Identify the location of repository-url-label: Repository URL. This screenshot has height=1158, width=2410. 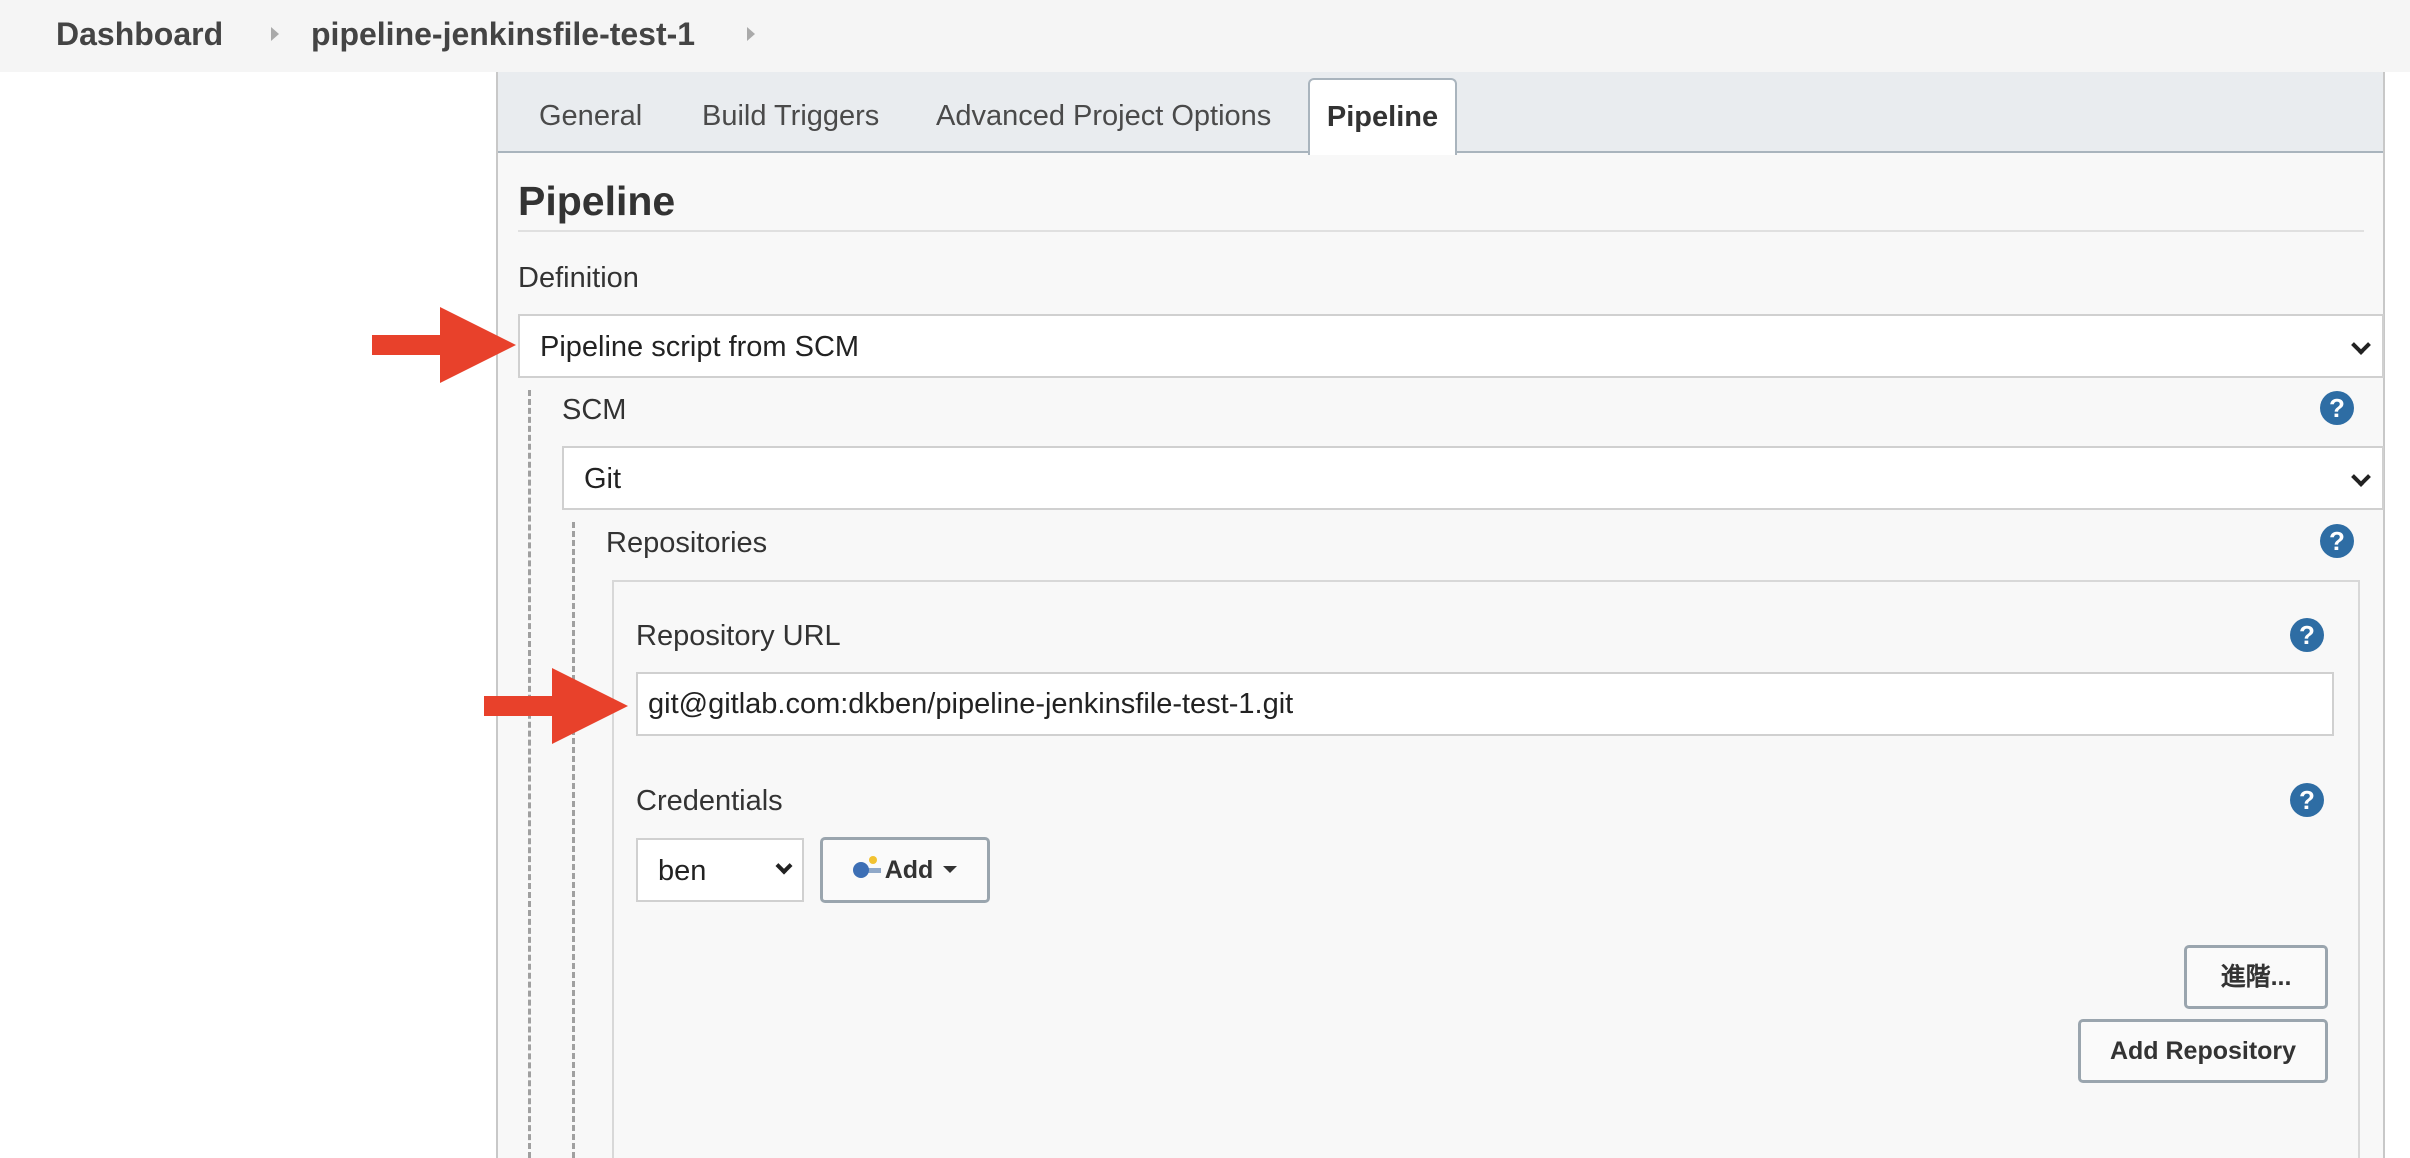
(738, 636).